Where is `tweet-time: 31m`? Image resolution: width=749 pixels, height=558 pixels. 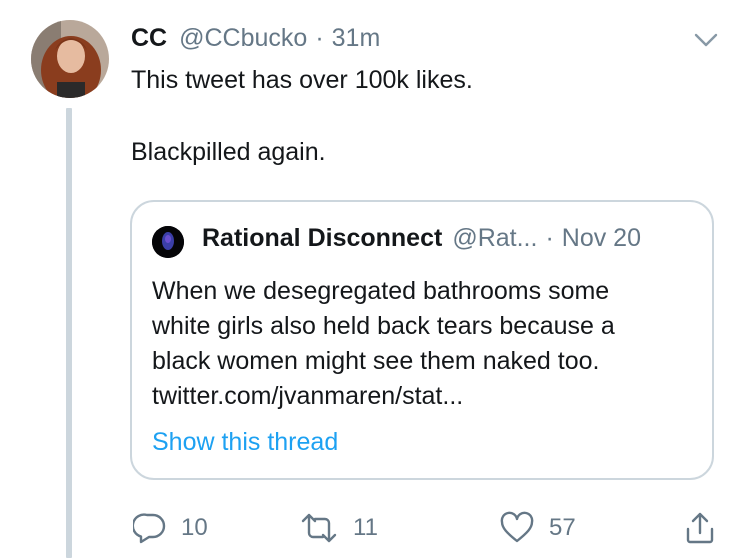 tweet-time: 31m is located at coordinates (356, 38).